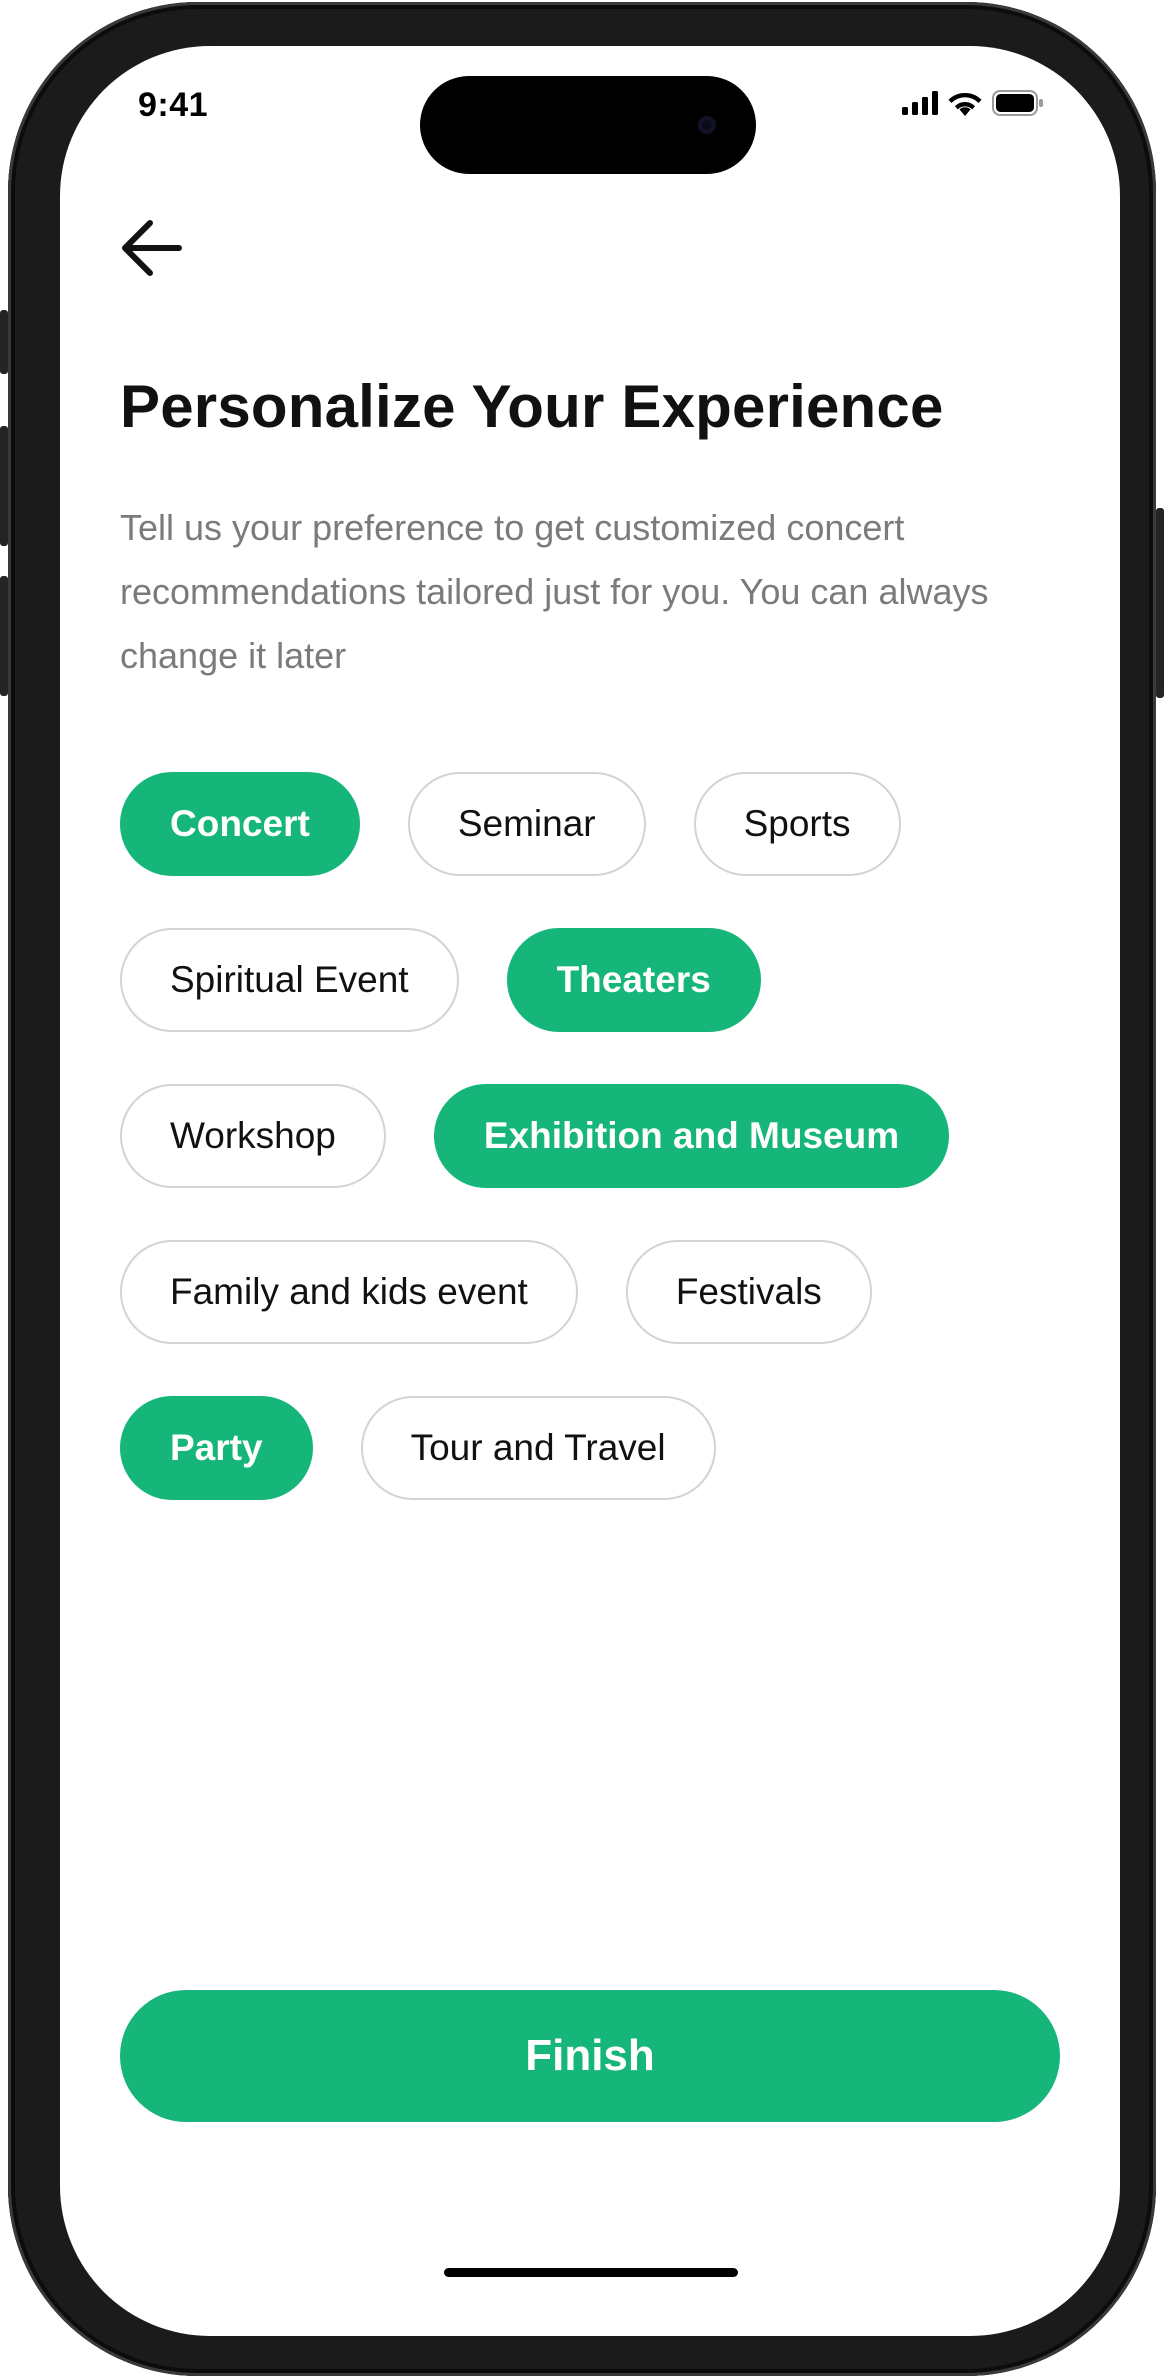 This screenshot has height=2380, width=1164. I want to click on chip-seminar: Seminar, so click(526, 824).